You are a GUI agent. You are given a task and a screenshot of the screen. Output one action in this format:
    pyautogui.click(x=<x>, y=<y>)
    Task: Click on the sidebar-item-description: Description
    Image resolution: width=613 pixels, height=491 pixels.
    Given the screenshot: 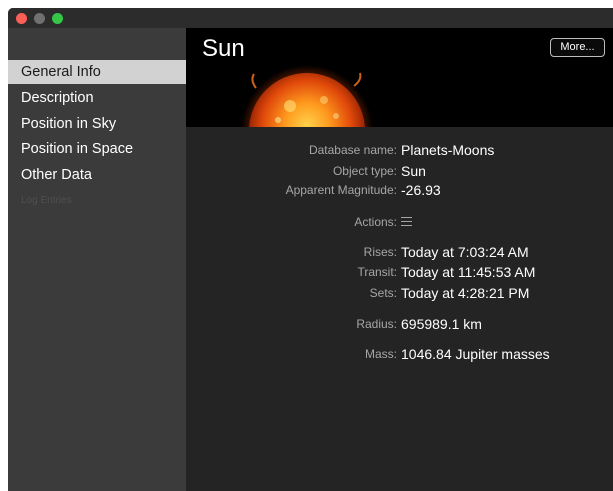 What is the action you would take?
    pyautogui.click(x=97, y=98)
    